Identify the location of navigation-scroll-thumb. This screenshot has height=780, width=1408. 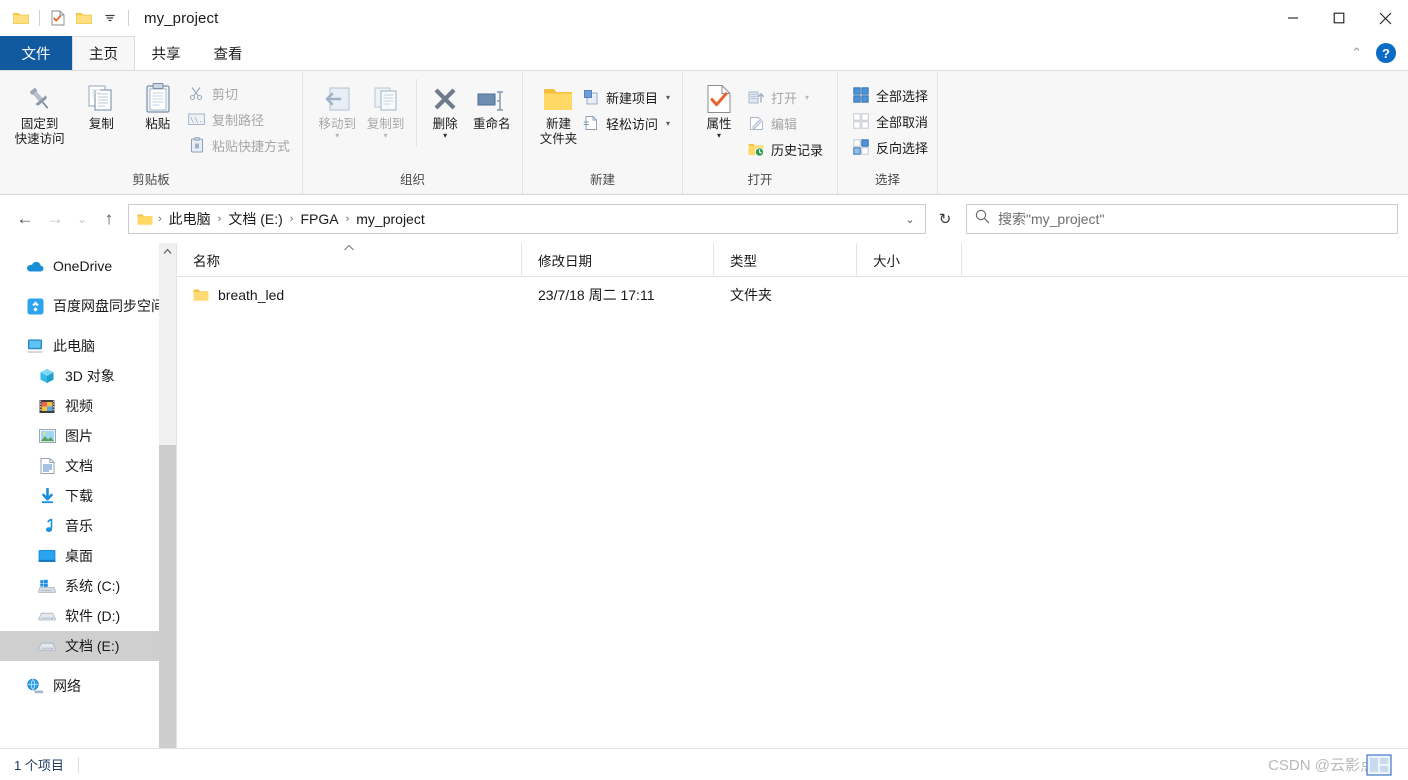
(167, 596).